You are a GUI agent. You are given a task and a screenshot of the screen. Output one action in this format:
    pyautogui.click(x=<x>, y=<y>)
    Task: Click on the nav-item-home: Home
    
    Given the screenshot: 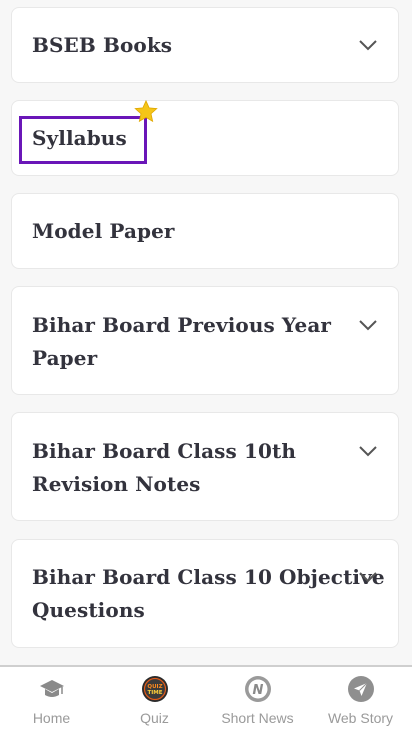 What is the action you would take?
    pyautogui.click(x=51, y=701)
    